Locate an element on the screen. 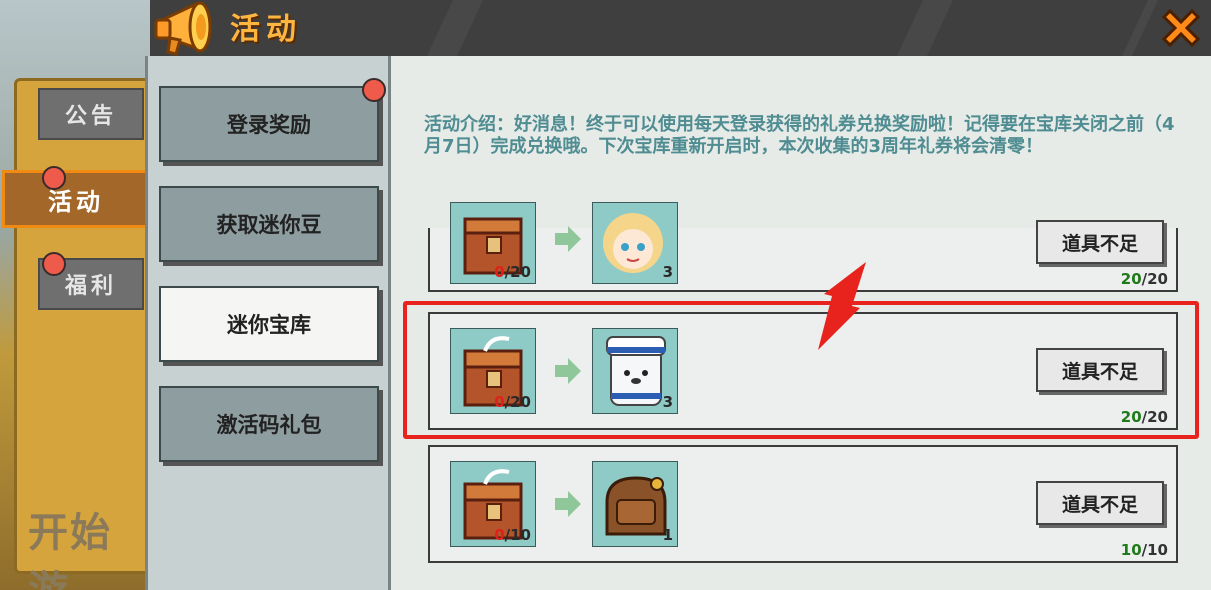  reward-item-box: 3 is located at coordinates (635, 243).